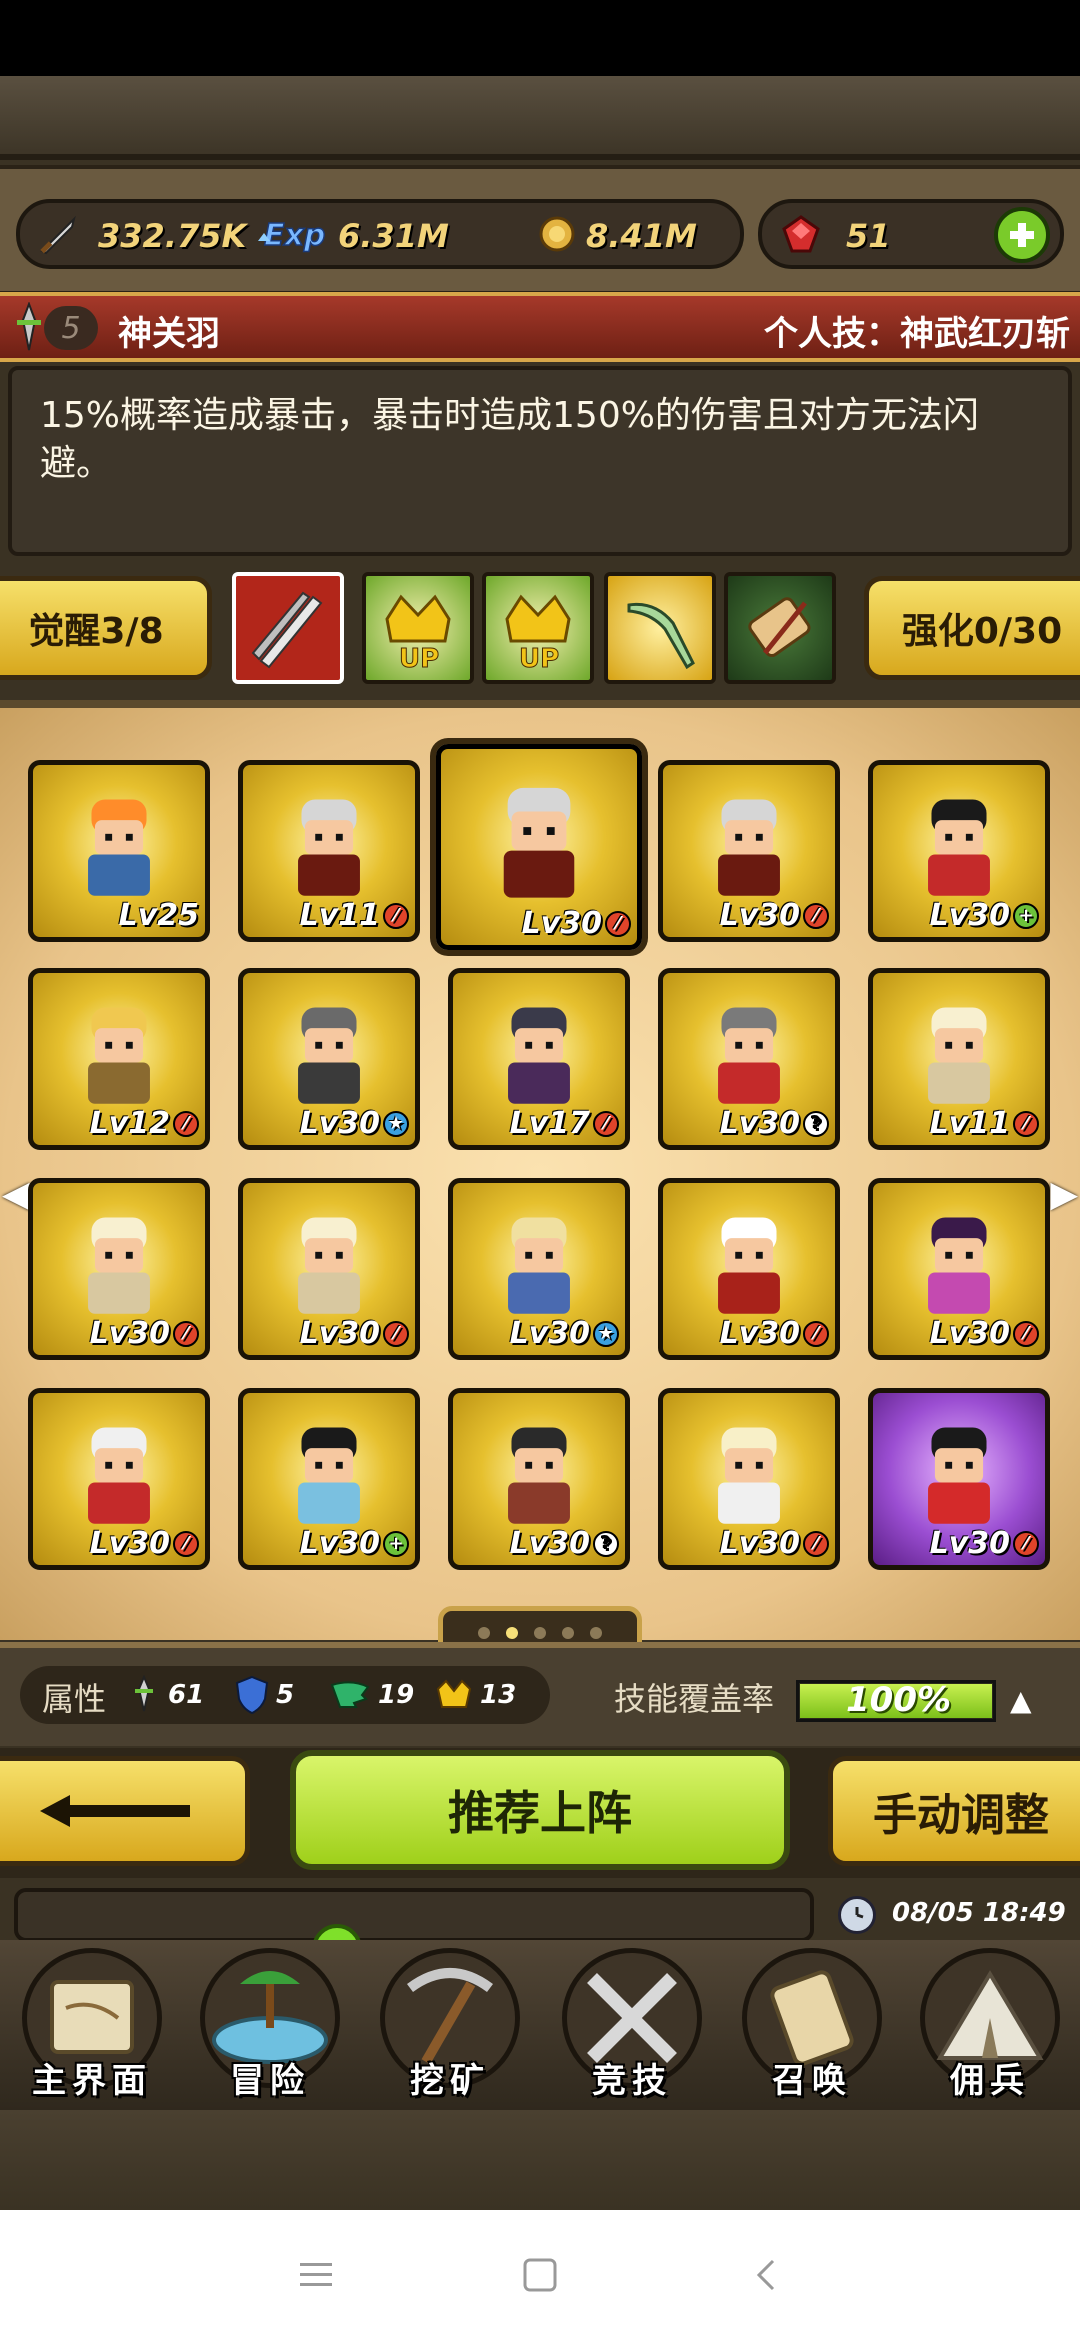  I want to click on manual-adjust-button: 手动调整, so click(954, 1811).